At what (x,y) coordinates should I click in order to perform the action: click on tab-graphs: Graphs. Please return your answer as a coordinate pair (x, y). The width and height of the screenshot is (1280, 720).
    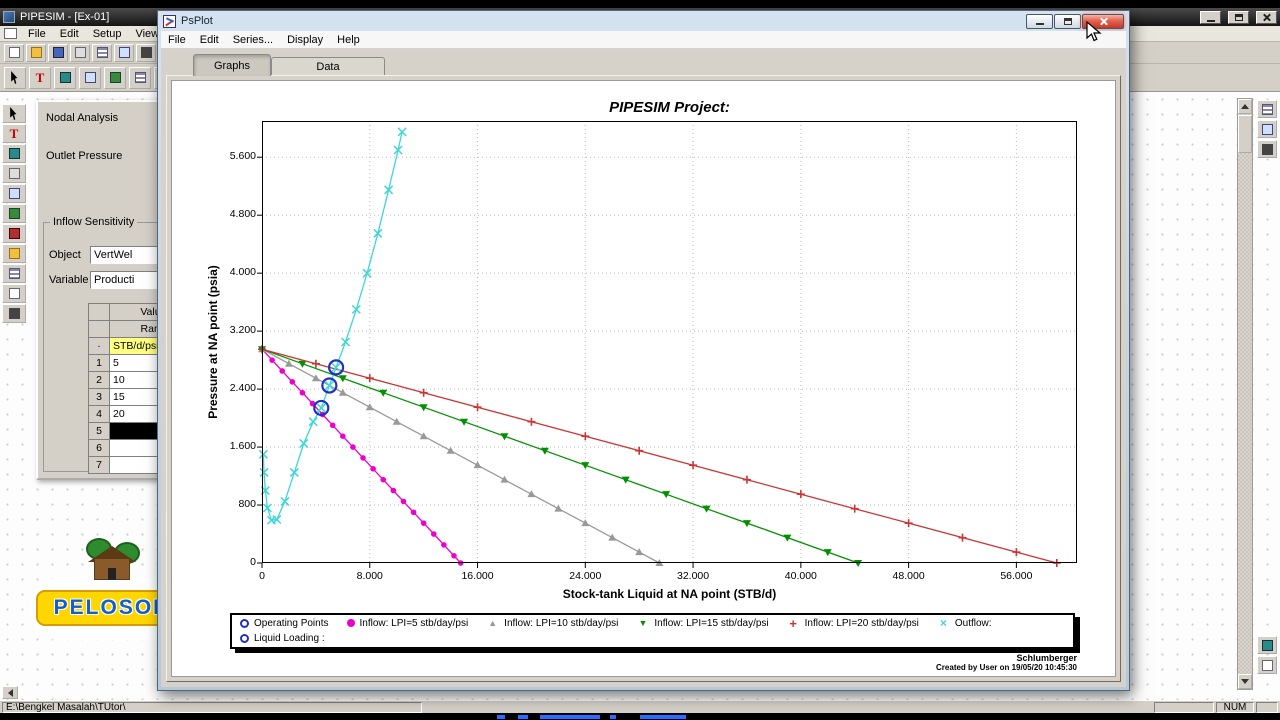
    Looking at the image, I should click on (232, 65).